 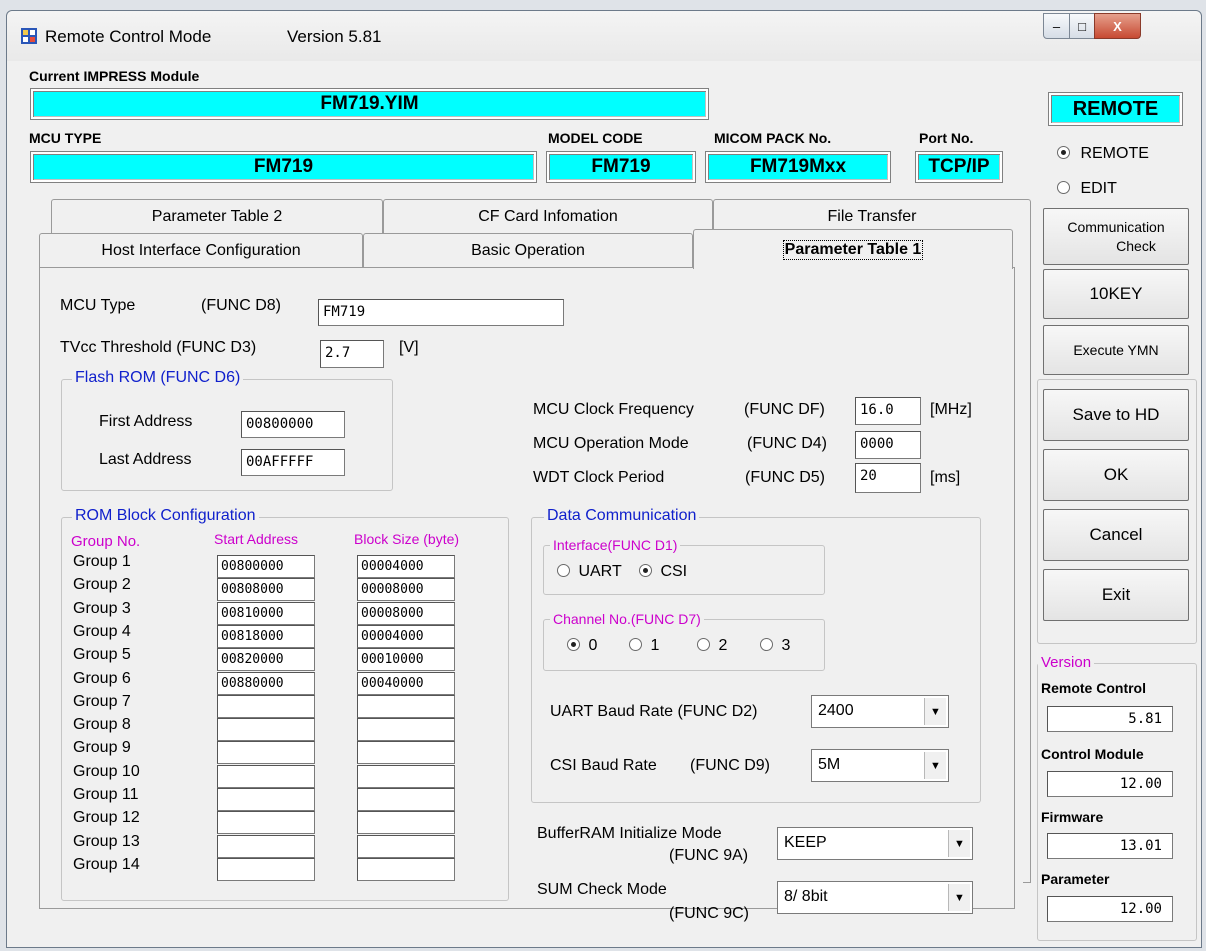 I want to click on port-label: Port No., so click(x=946, y=138).